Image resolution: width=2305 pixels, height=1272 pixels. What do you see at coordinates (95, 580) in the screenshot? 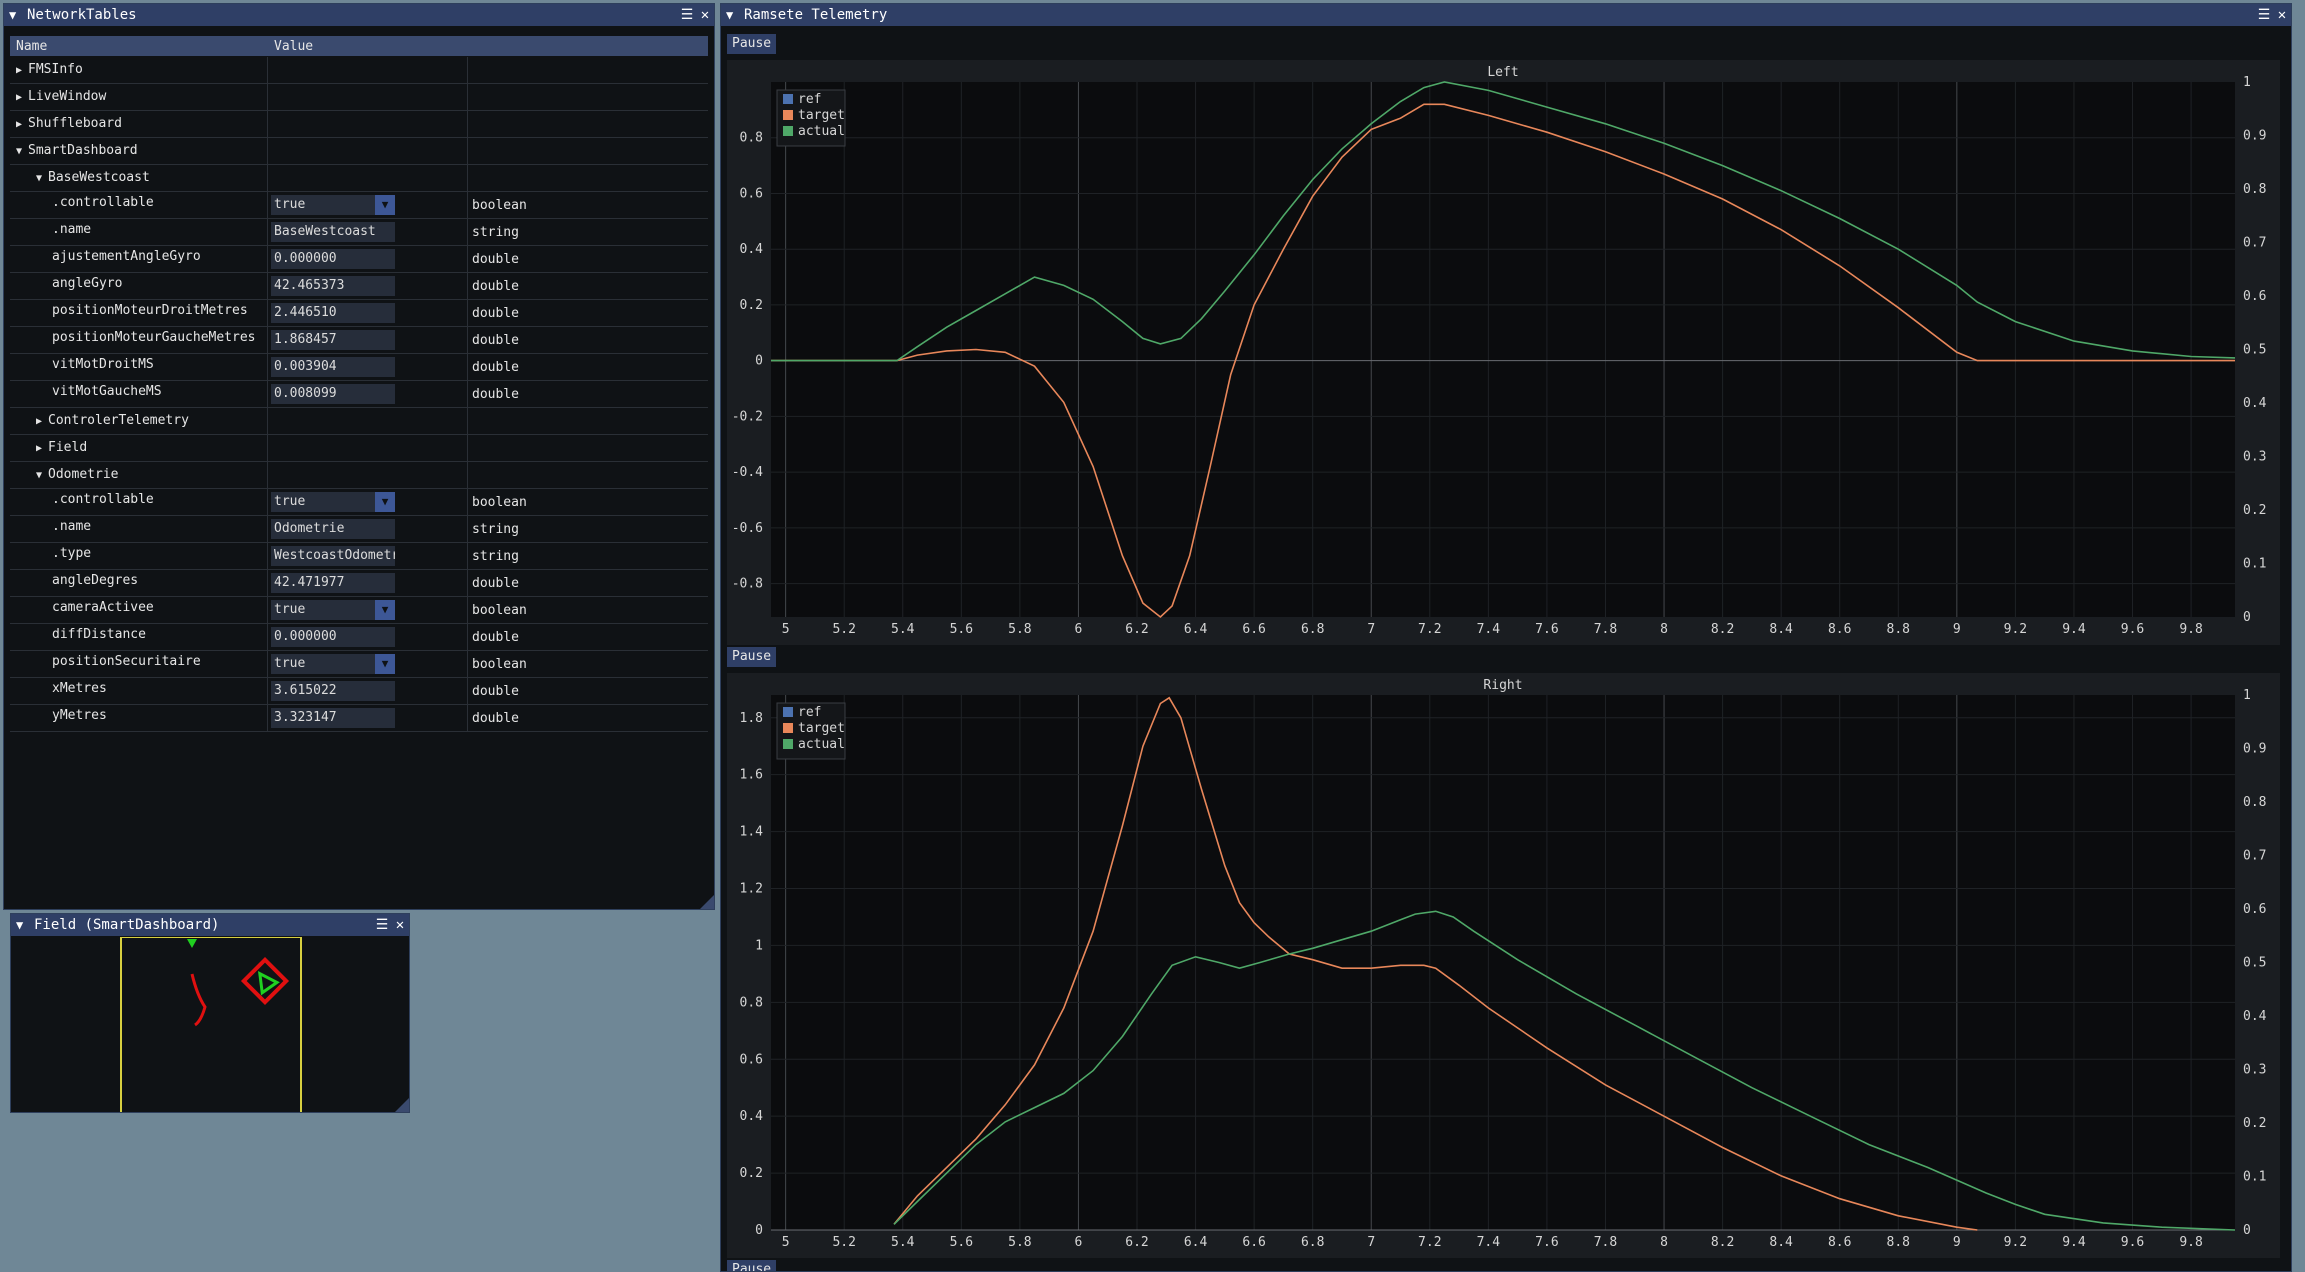
I see `entry-name: angleDegres` at bounding box center [95, 580].